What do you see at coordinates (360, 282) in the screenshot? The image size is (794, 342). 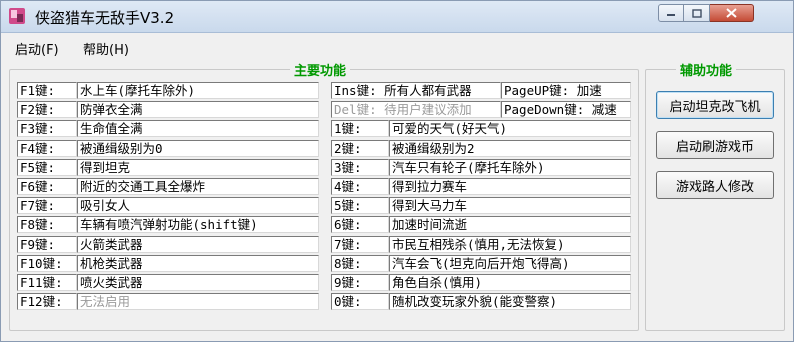 I see `hotkey-label: 9键:` at bounding box center [360, 282].